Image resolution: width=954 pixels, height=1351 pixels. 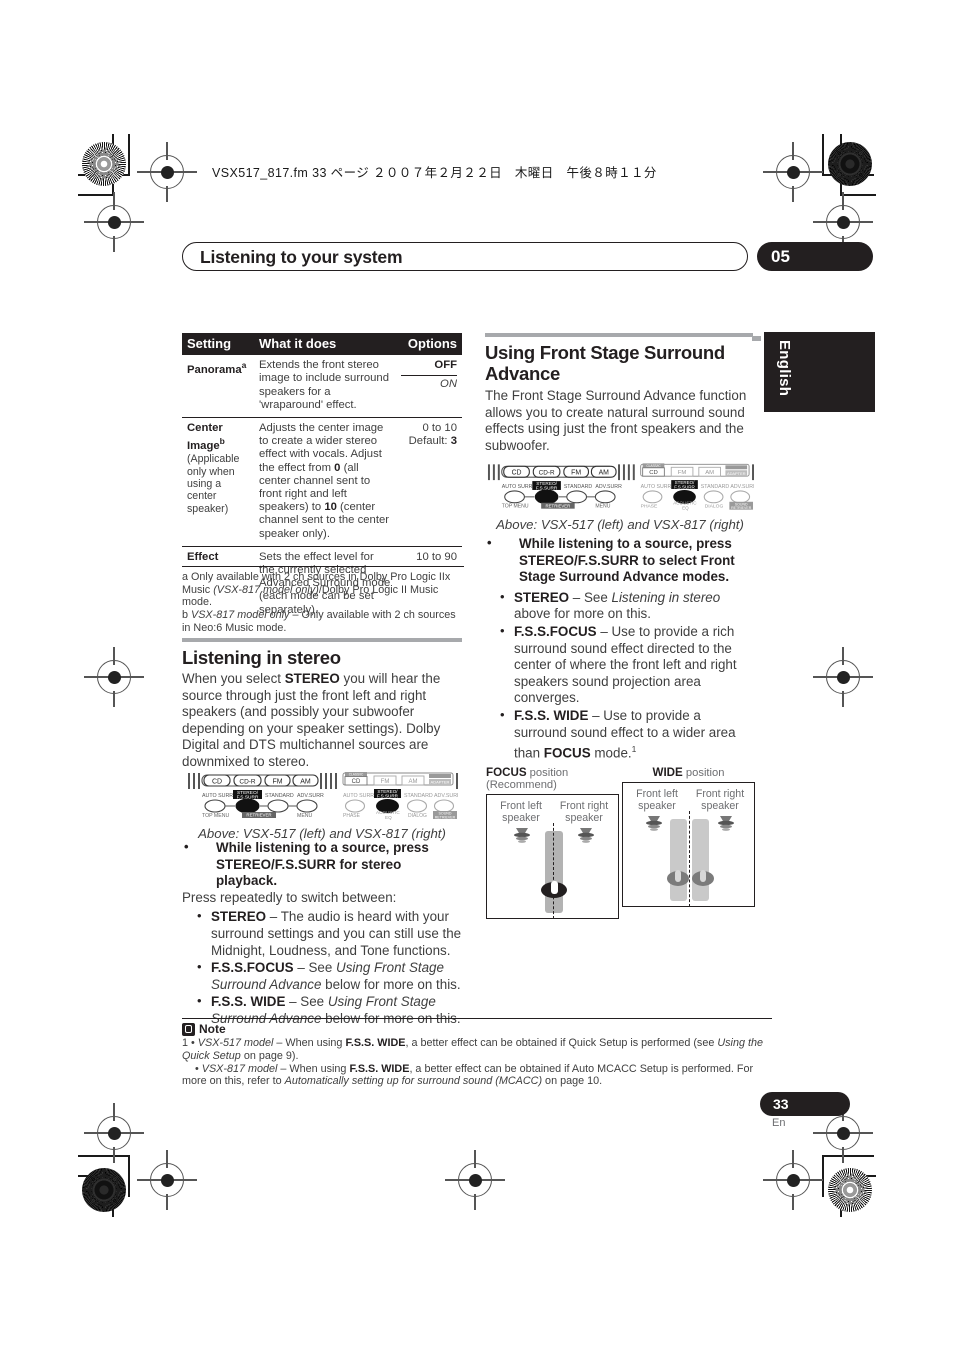 I want to click on registration-target-top-right, so click(x=793, y=172).